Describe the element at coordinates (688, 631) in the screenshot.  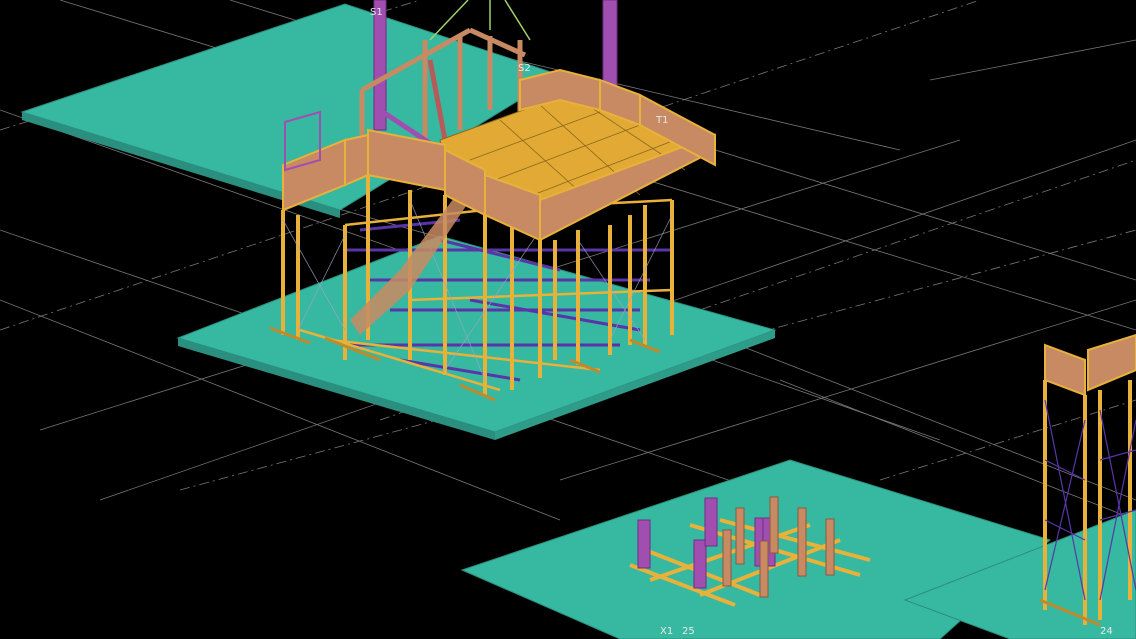
I see `grid-label-25: 25` at that location.